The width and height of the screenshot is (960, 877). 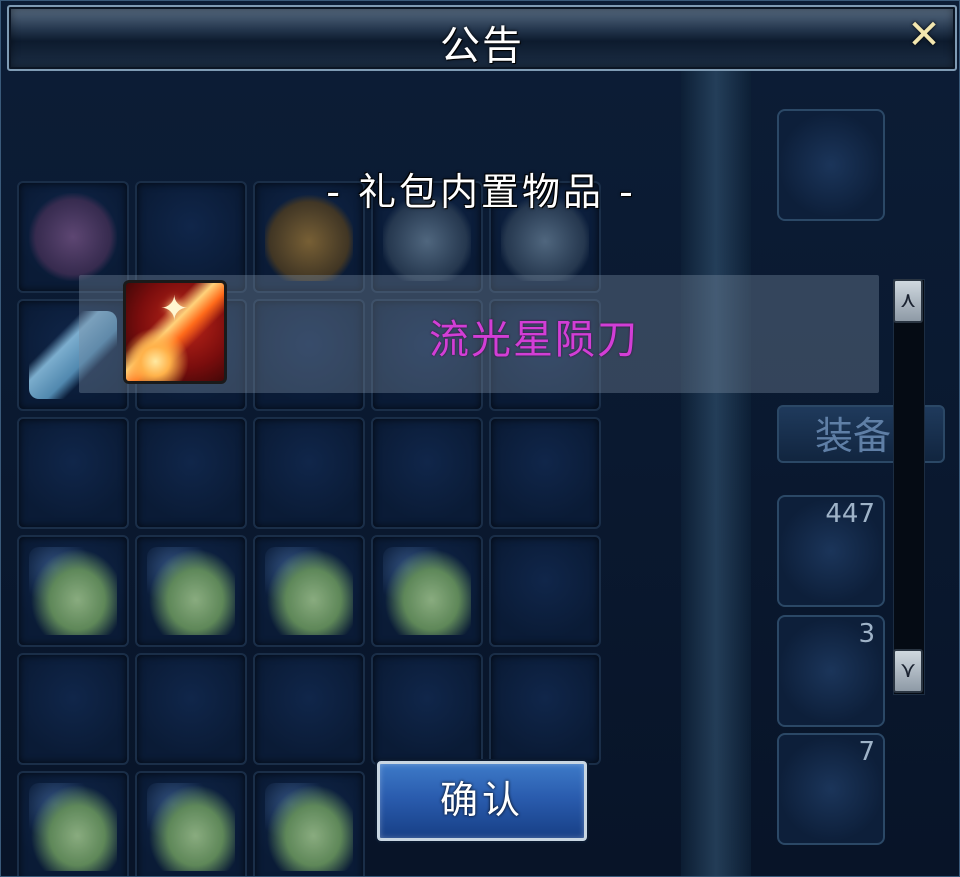 I want to click on close-button: ✕, so click(x=924, y=35).